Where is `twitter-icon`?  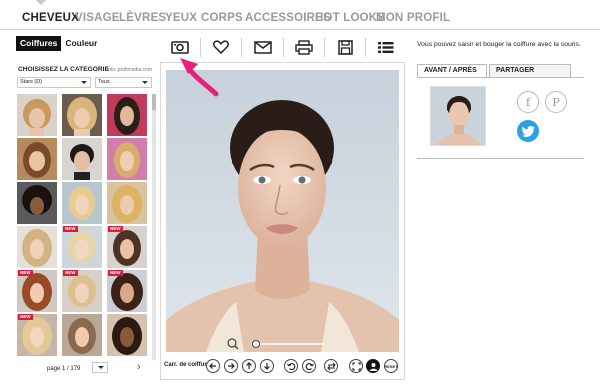
twitter-icon is located at coordinates (527, 131).